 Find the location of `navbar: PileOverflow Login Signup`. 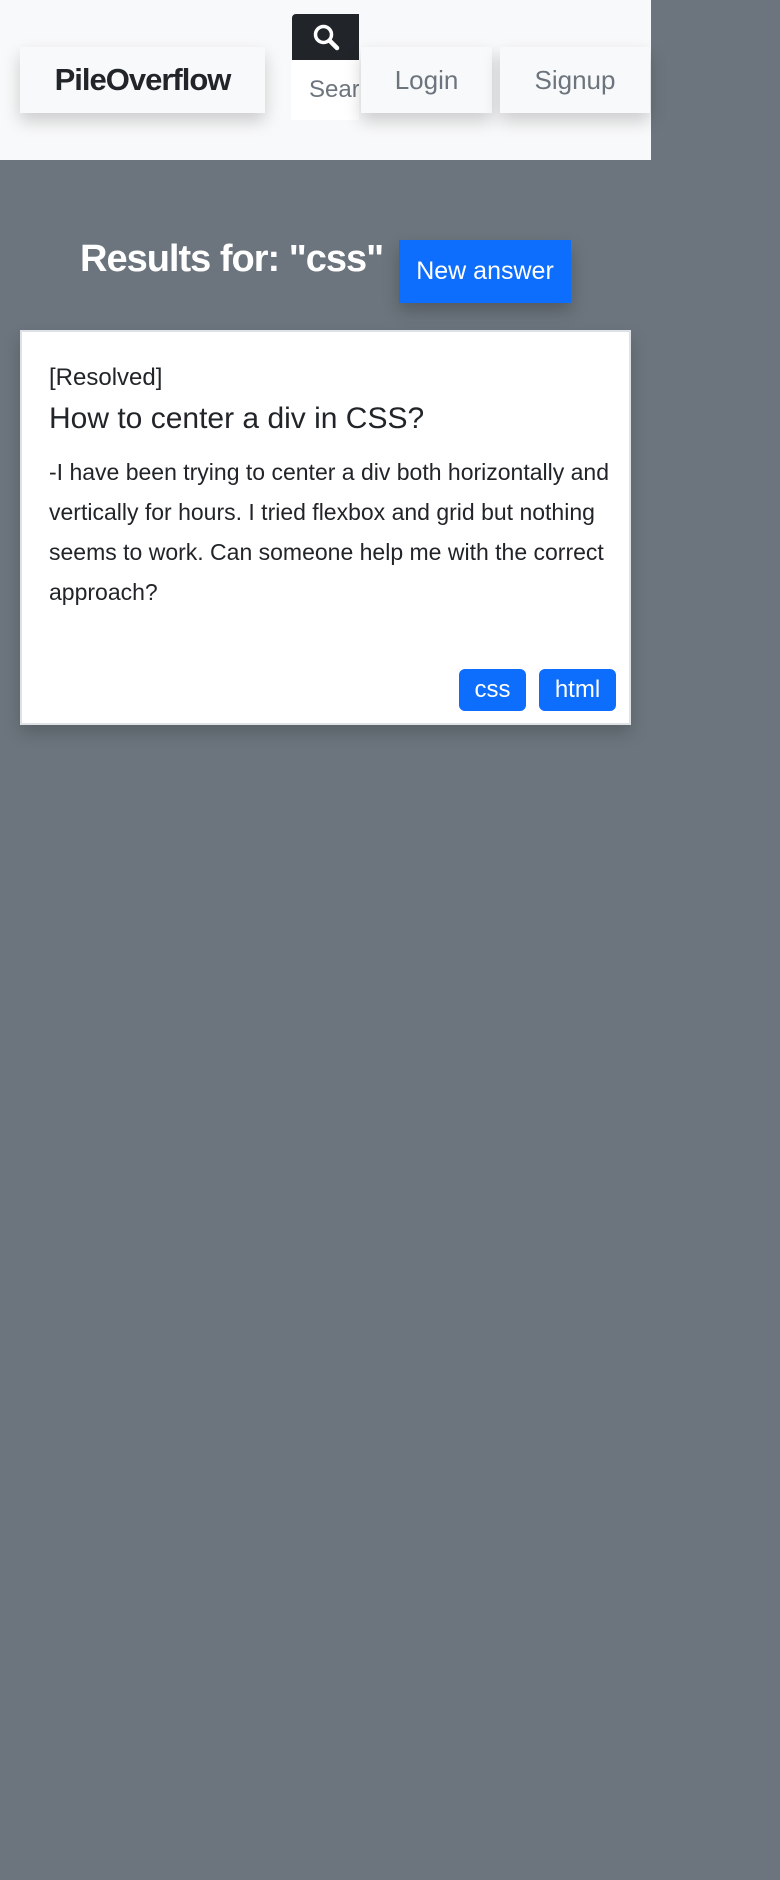

navbar: PileOverflow Login Signup is located at coordinates (325, 80).